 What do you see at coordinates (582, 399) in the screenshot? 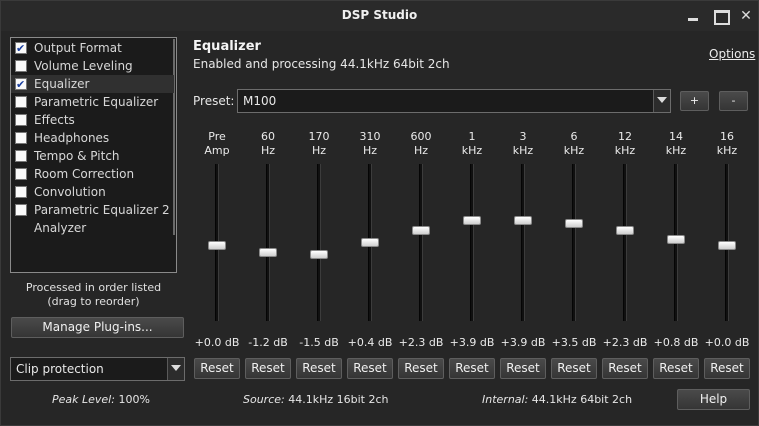
I see `internal-value: 44.1kHz 64bit 2ch` at bounding box center [582, 399].